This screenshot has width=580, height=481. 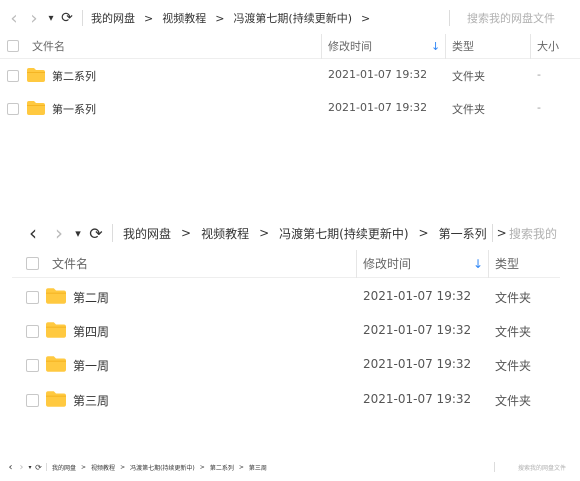 What do you see at coordinates (286, 331) in the screenshot?
I see `list-item: 第四周 2021-01-07 19:32 文件夹` at bounding box center [286, 331].